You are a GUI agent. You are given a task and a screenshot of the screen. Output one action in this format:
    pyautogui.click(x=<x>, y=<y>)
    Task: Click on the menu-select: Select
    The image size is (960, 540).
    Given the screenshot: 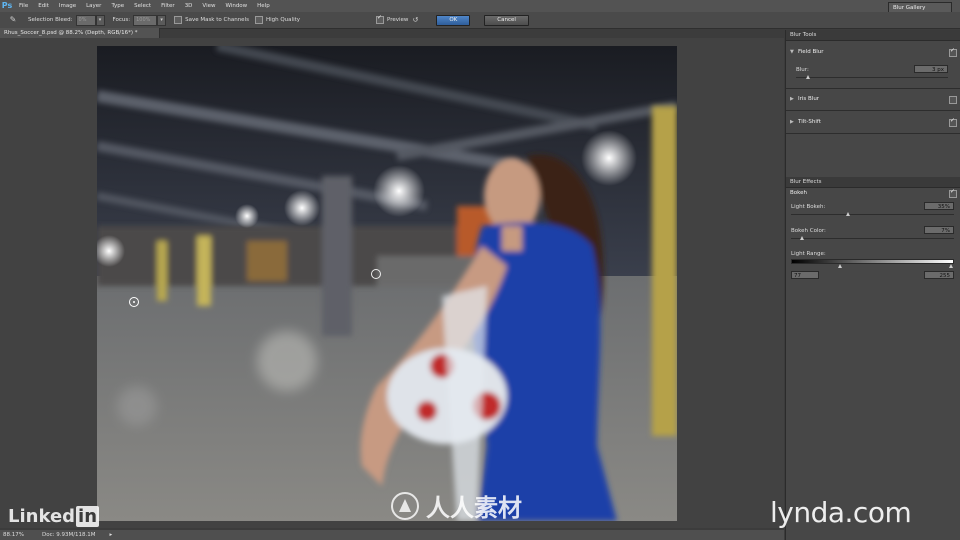 What is the action you would take?
    pyautogui.click(x=142, y=6)
    